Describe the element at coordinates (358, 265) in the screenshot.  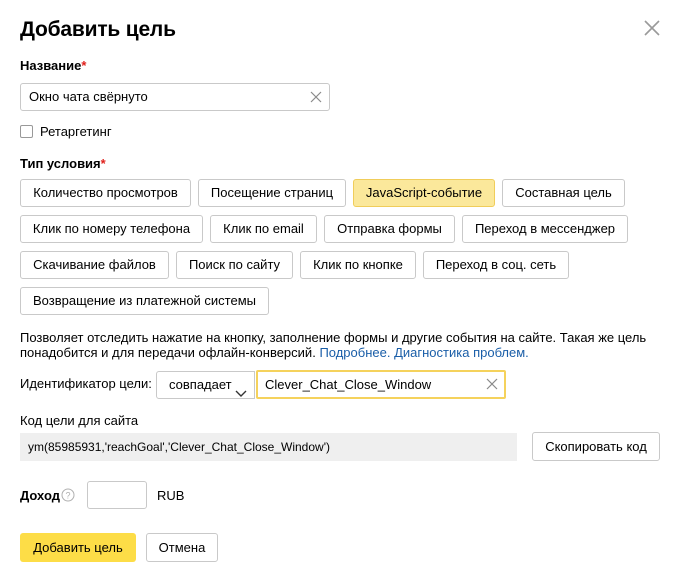
I see `chip-button-click: Клик по кнопке` at that location.